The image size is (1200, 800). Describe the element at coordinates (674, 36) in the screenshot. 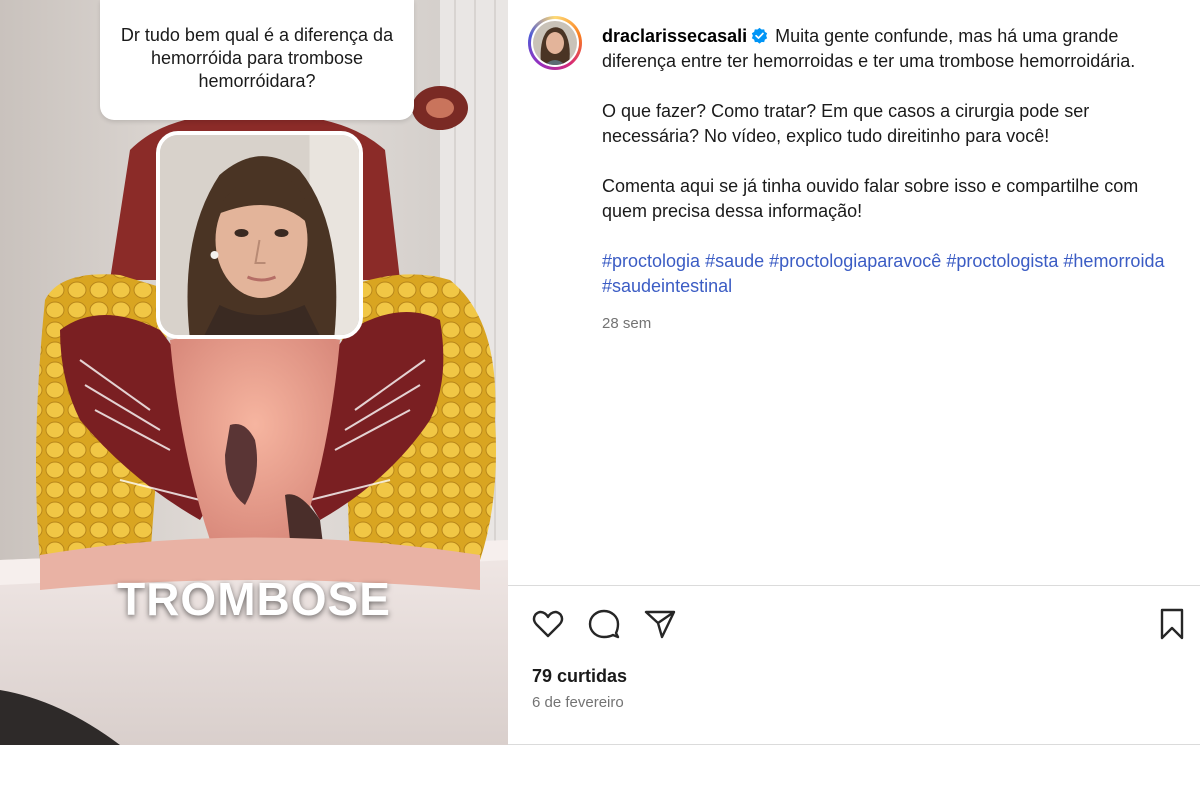

I see `username-link: draclarissecasali` at that location.